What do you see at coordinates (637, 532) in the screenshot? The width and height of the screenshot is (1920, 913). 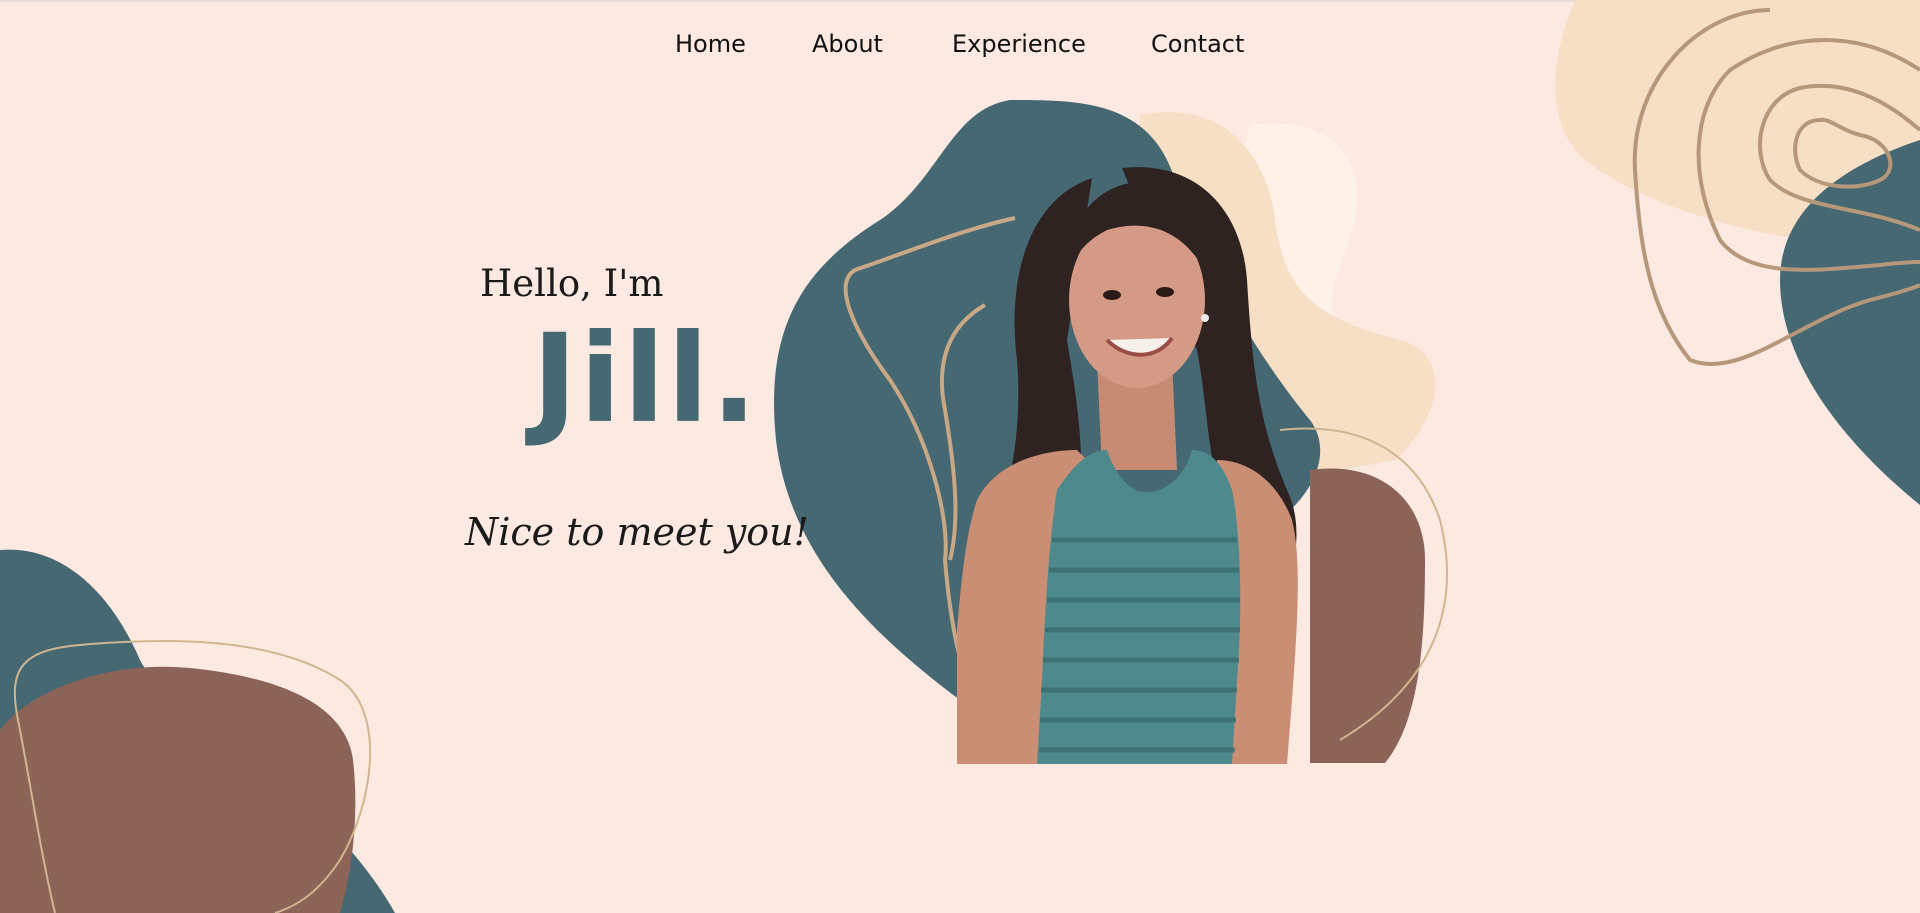 I see `hero-tagline: Nice to meet you!` at bounding box center [637, 532].